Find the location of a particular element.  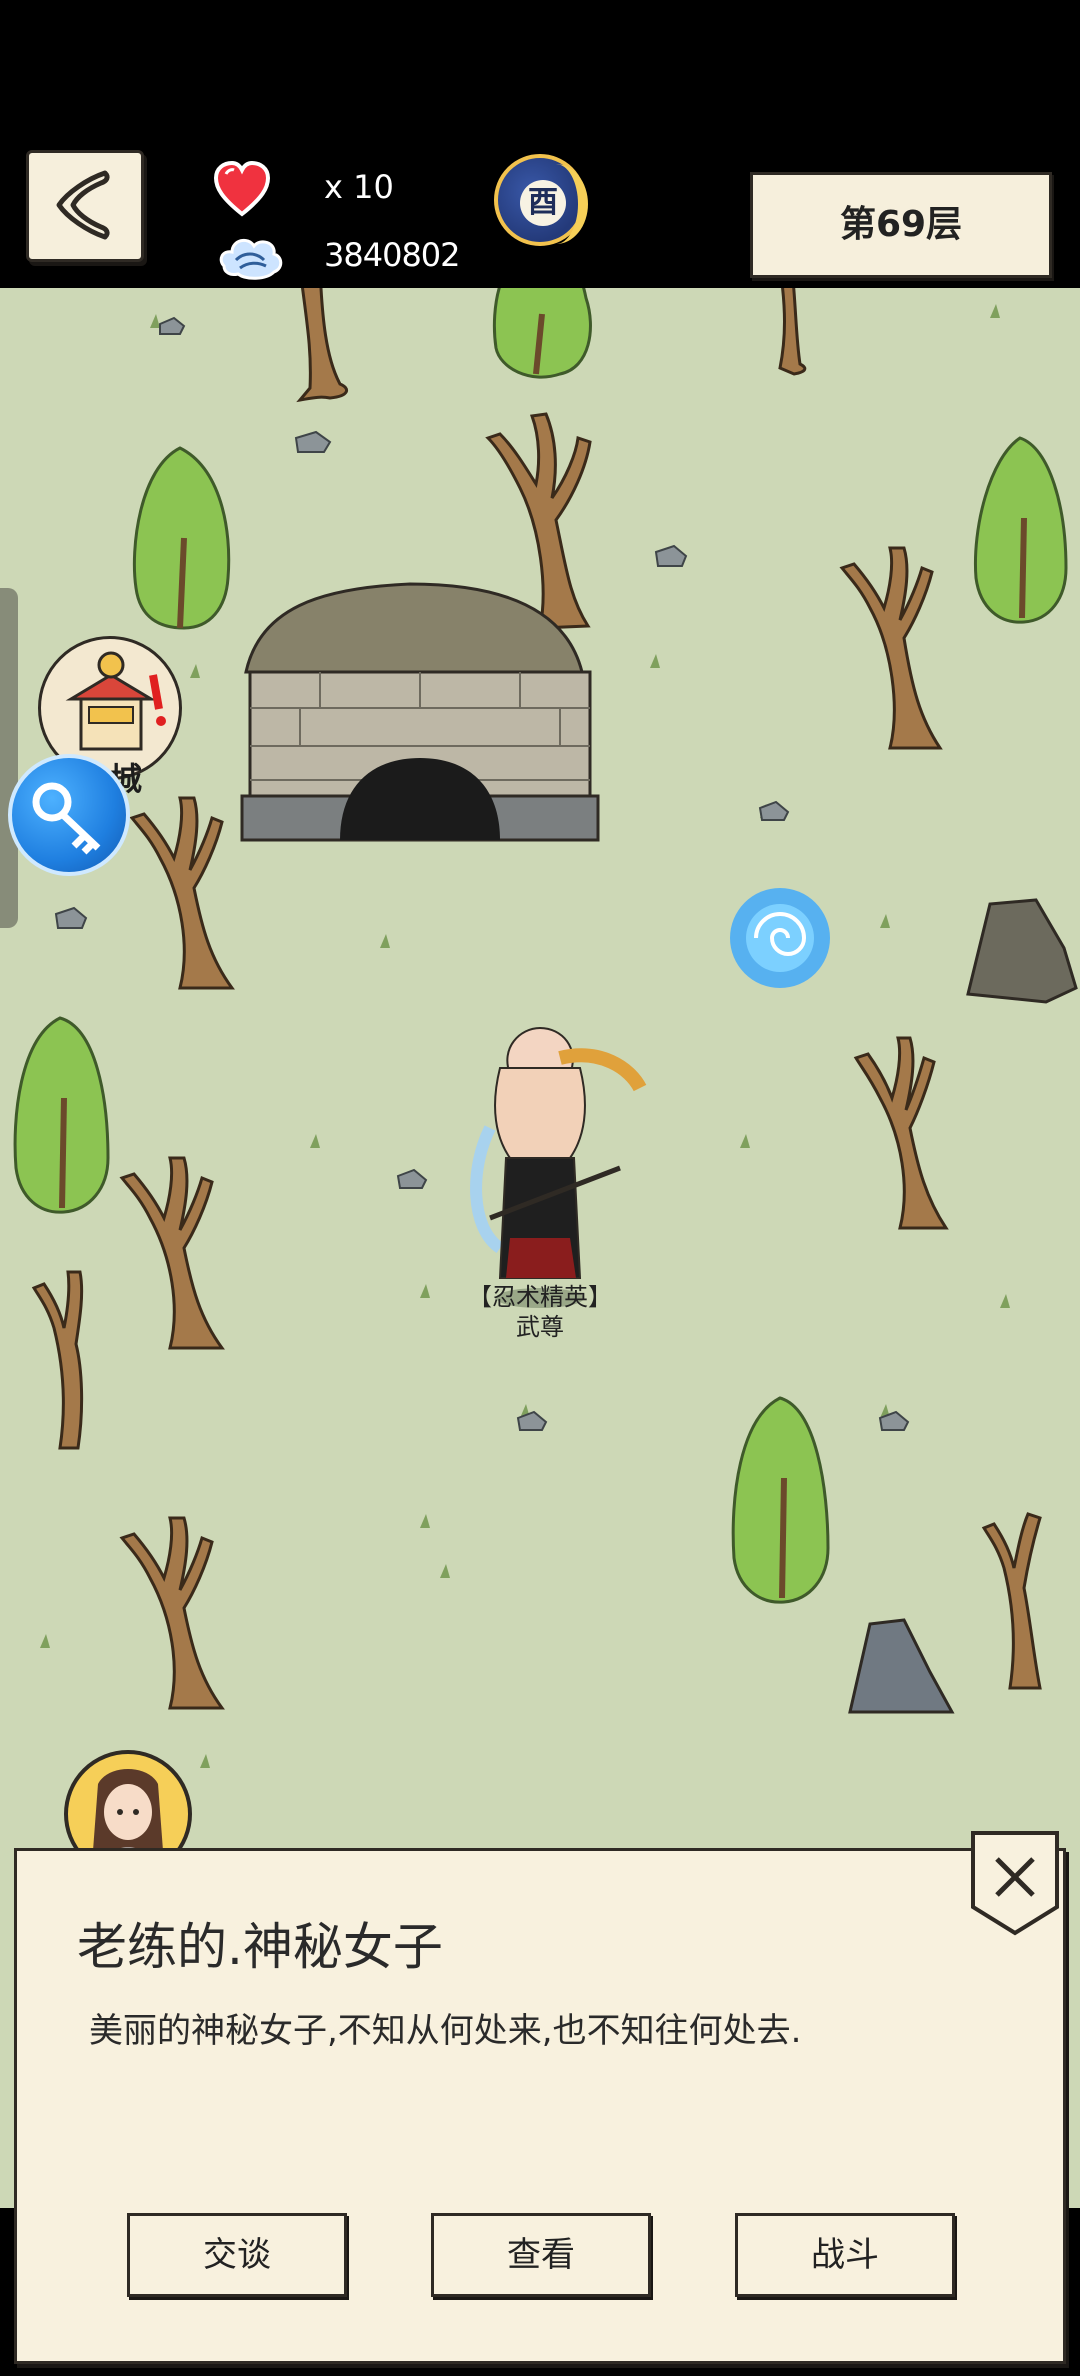

back-chevron-icon is located at coordinates (83, 205).